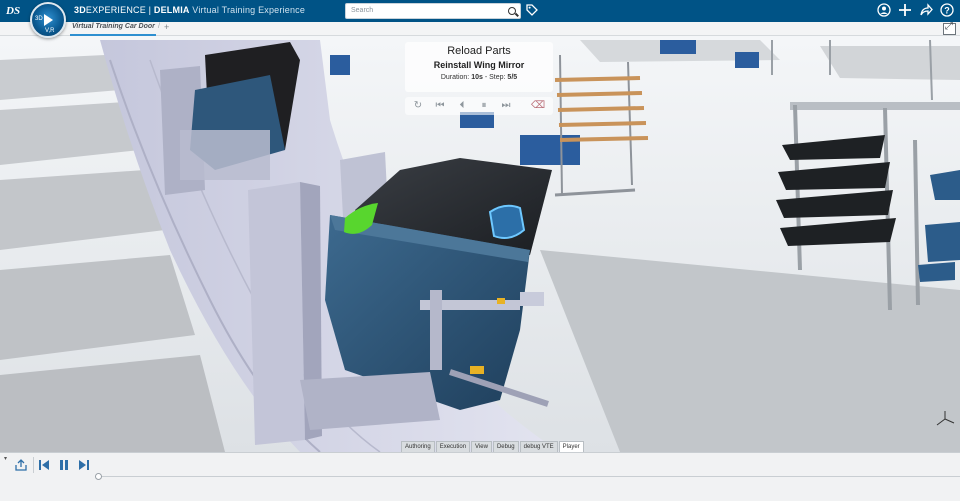 The height and width of the screenshot is (501, 960). Describe the element at coordinates (497, 77) in the screenshot. I see `step-label: Step:` at that location.